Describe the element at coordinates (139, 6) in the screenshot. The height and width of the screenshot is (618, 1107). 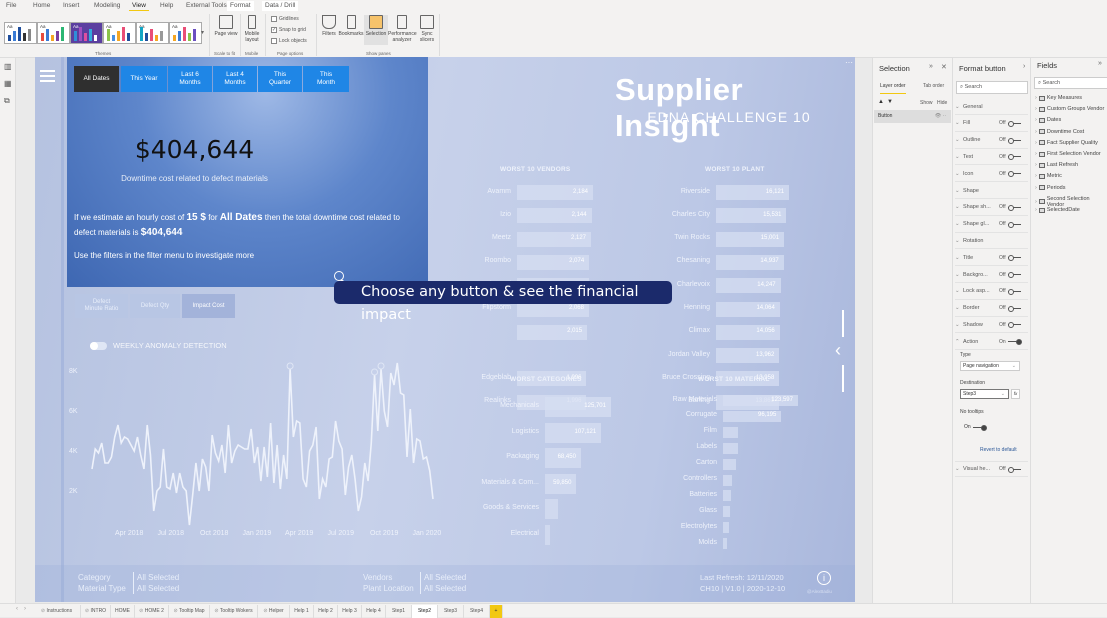
I see `ribbon-tab-view: View` at that location.